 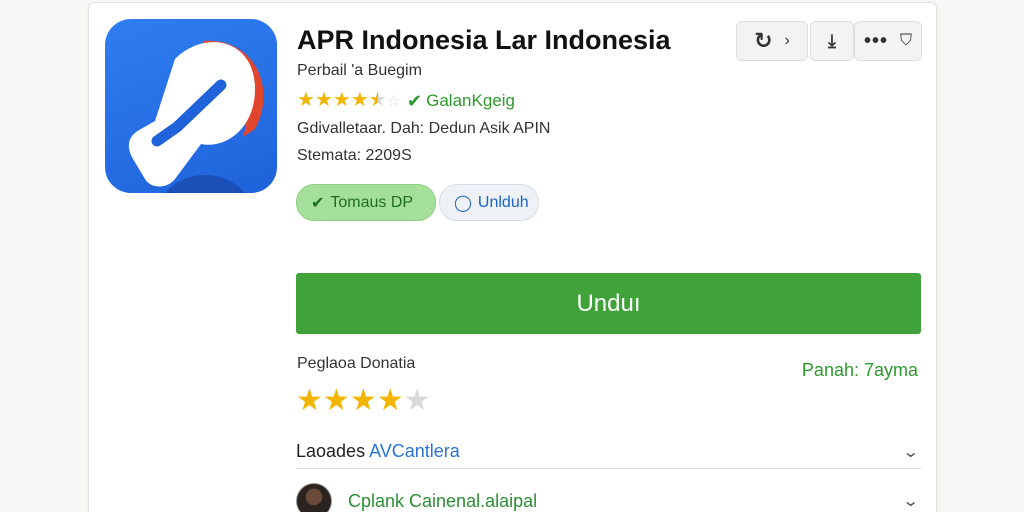 I want to click on avatar, so click(x=314, y=497).